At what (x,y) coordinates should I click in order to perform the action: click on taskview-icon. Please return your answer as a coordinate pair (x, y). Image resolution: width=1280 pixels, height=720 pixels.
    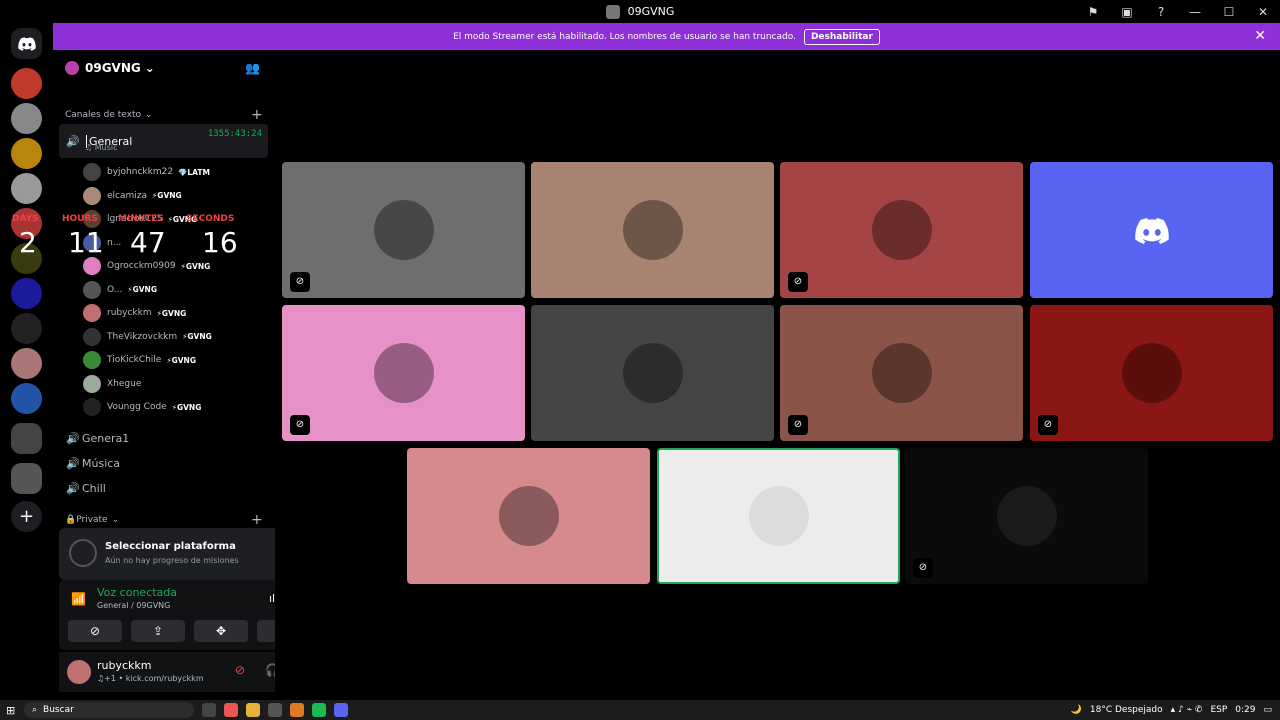
    Looking at the image, I should click on (209, 710).